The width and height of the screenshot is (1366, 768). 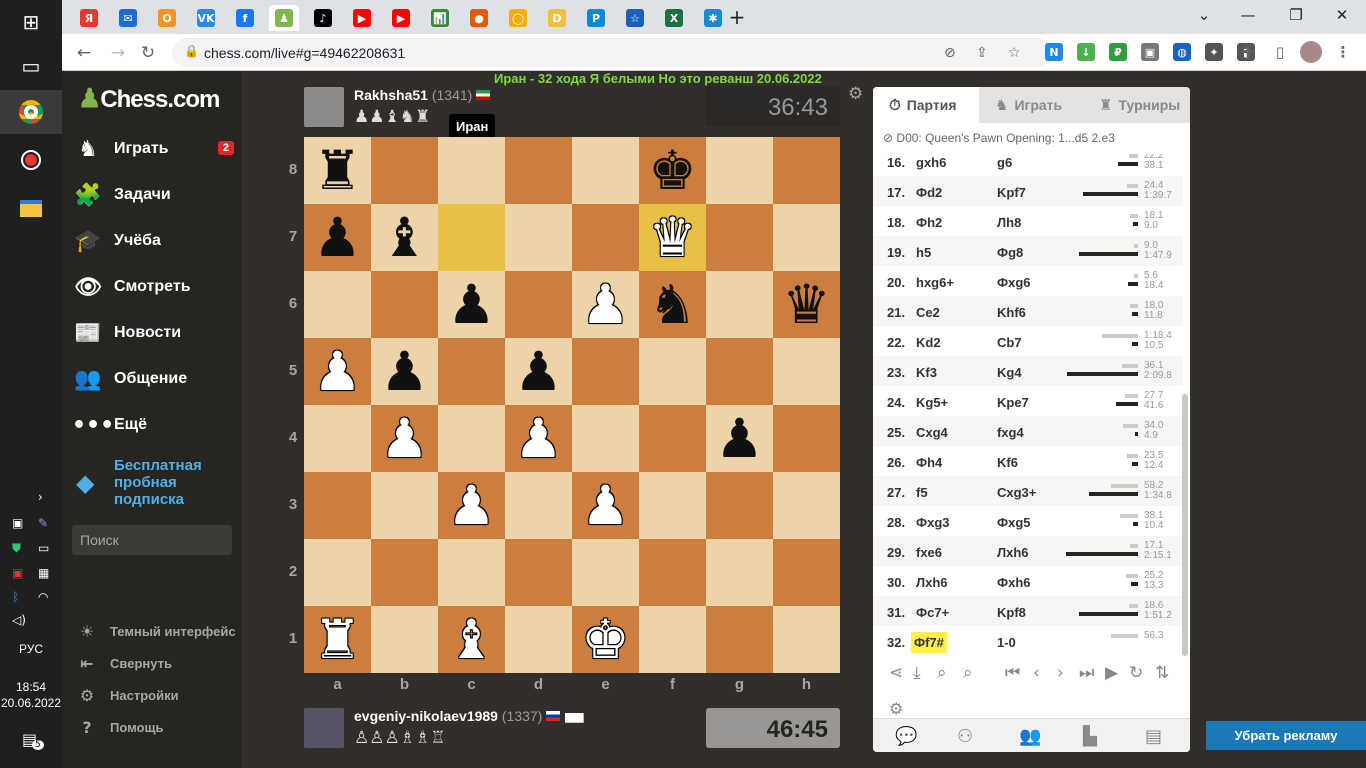 I want to click on square-d5: ♟, so click(x=538, y=371).